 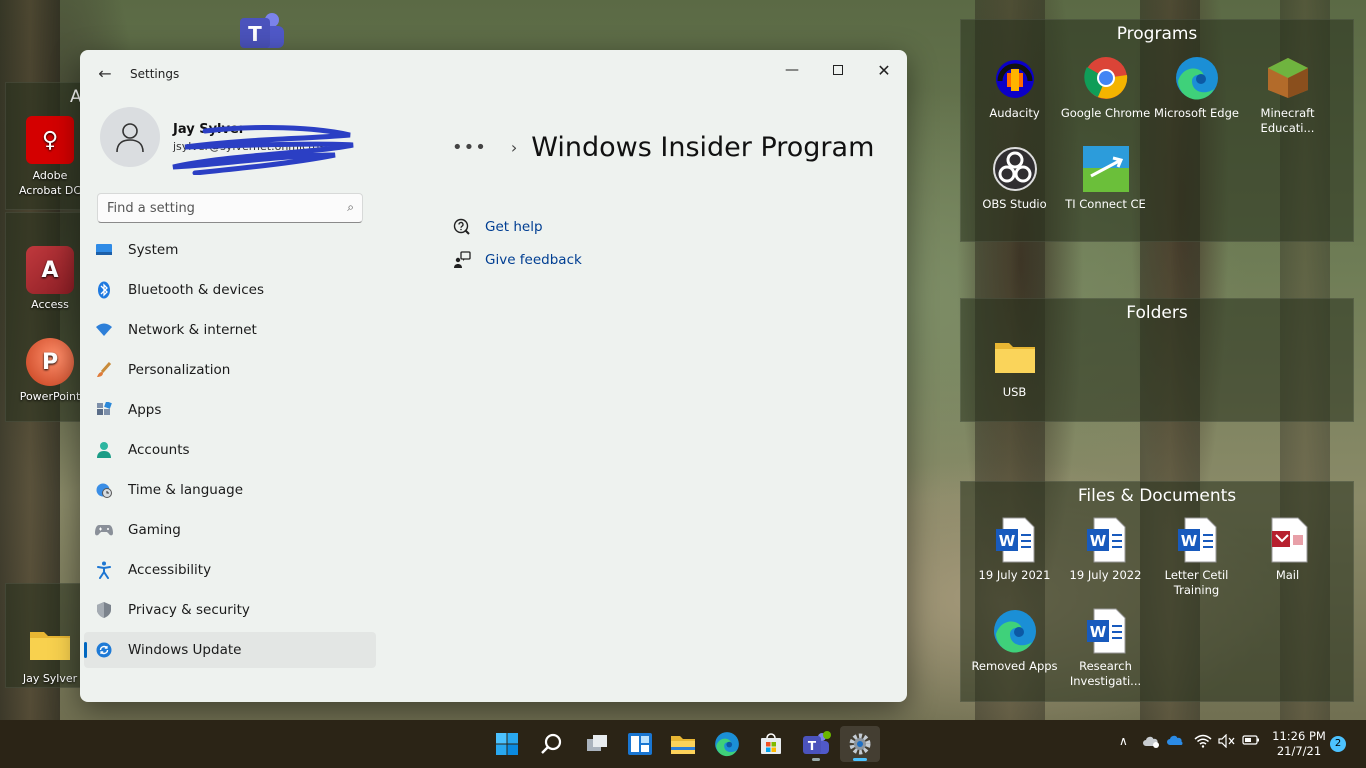 I want to click on settings-taskbar-button, so click(x=860, y=744).